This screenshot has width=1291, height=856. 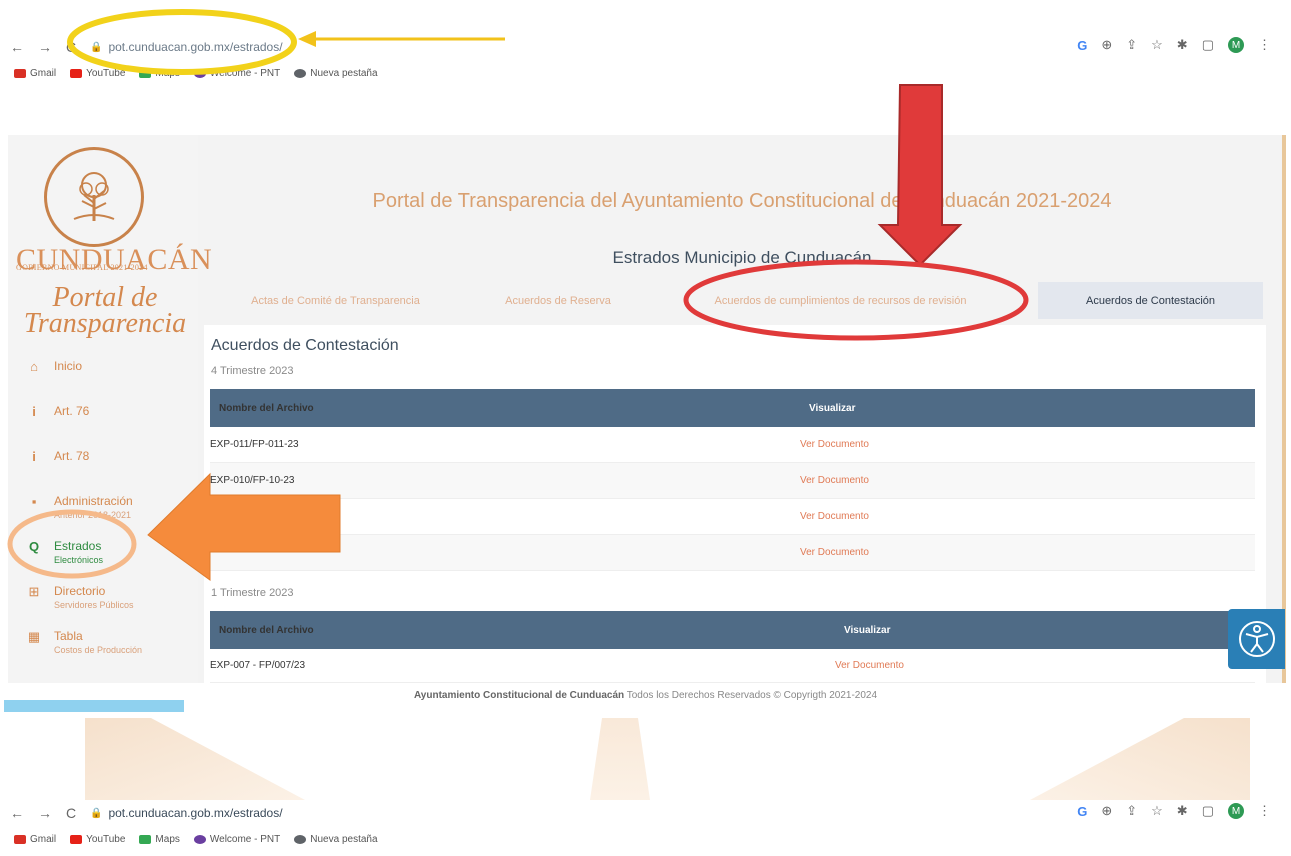 I want to click on sidebar-item-estrados: Q Estrados Electrónicos, so click(x=109, y=555).